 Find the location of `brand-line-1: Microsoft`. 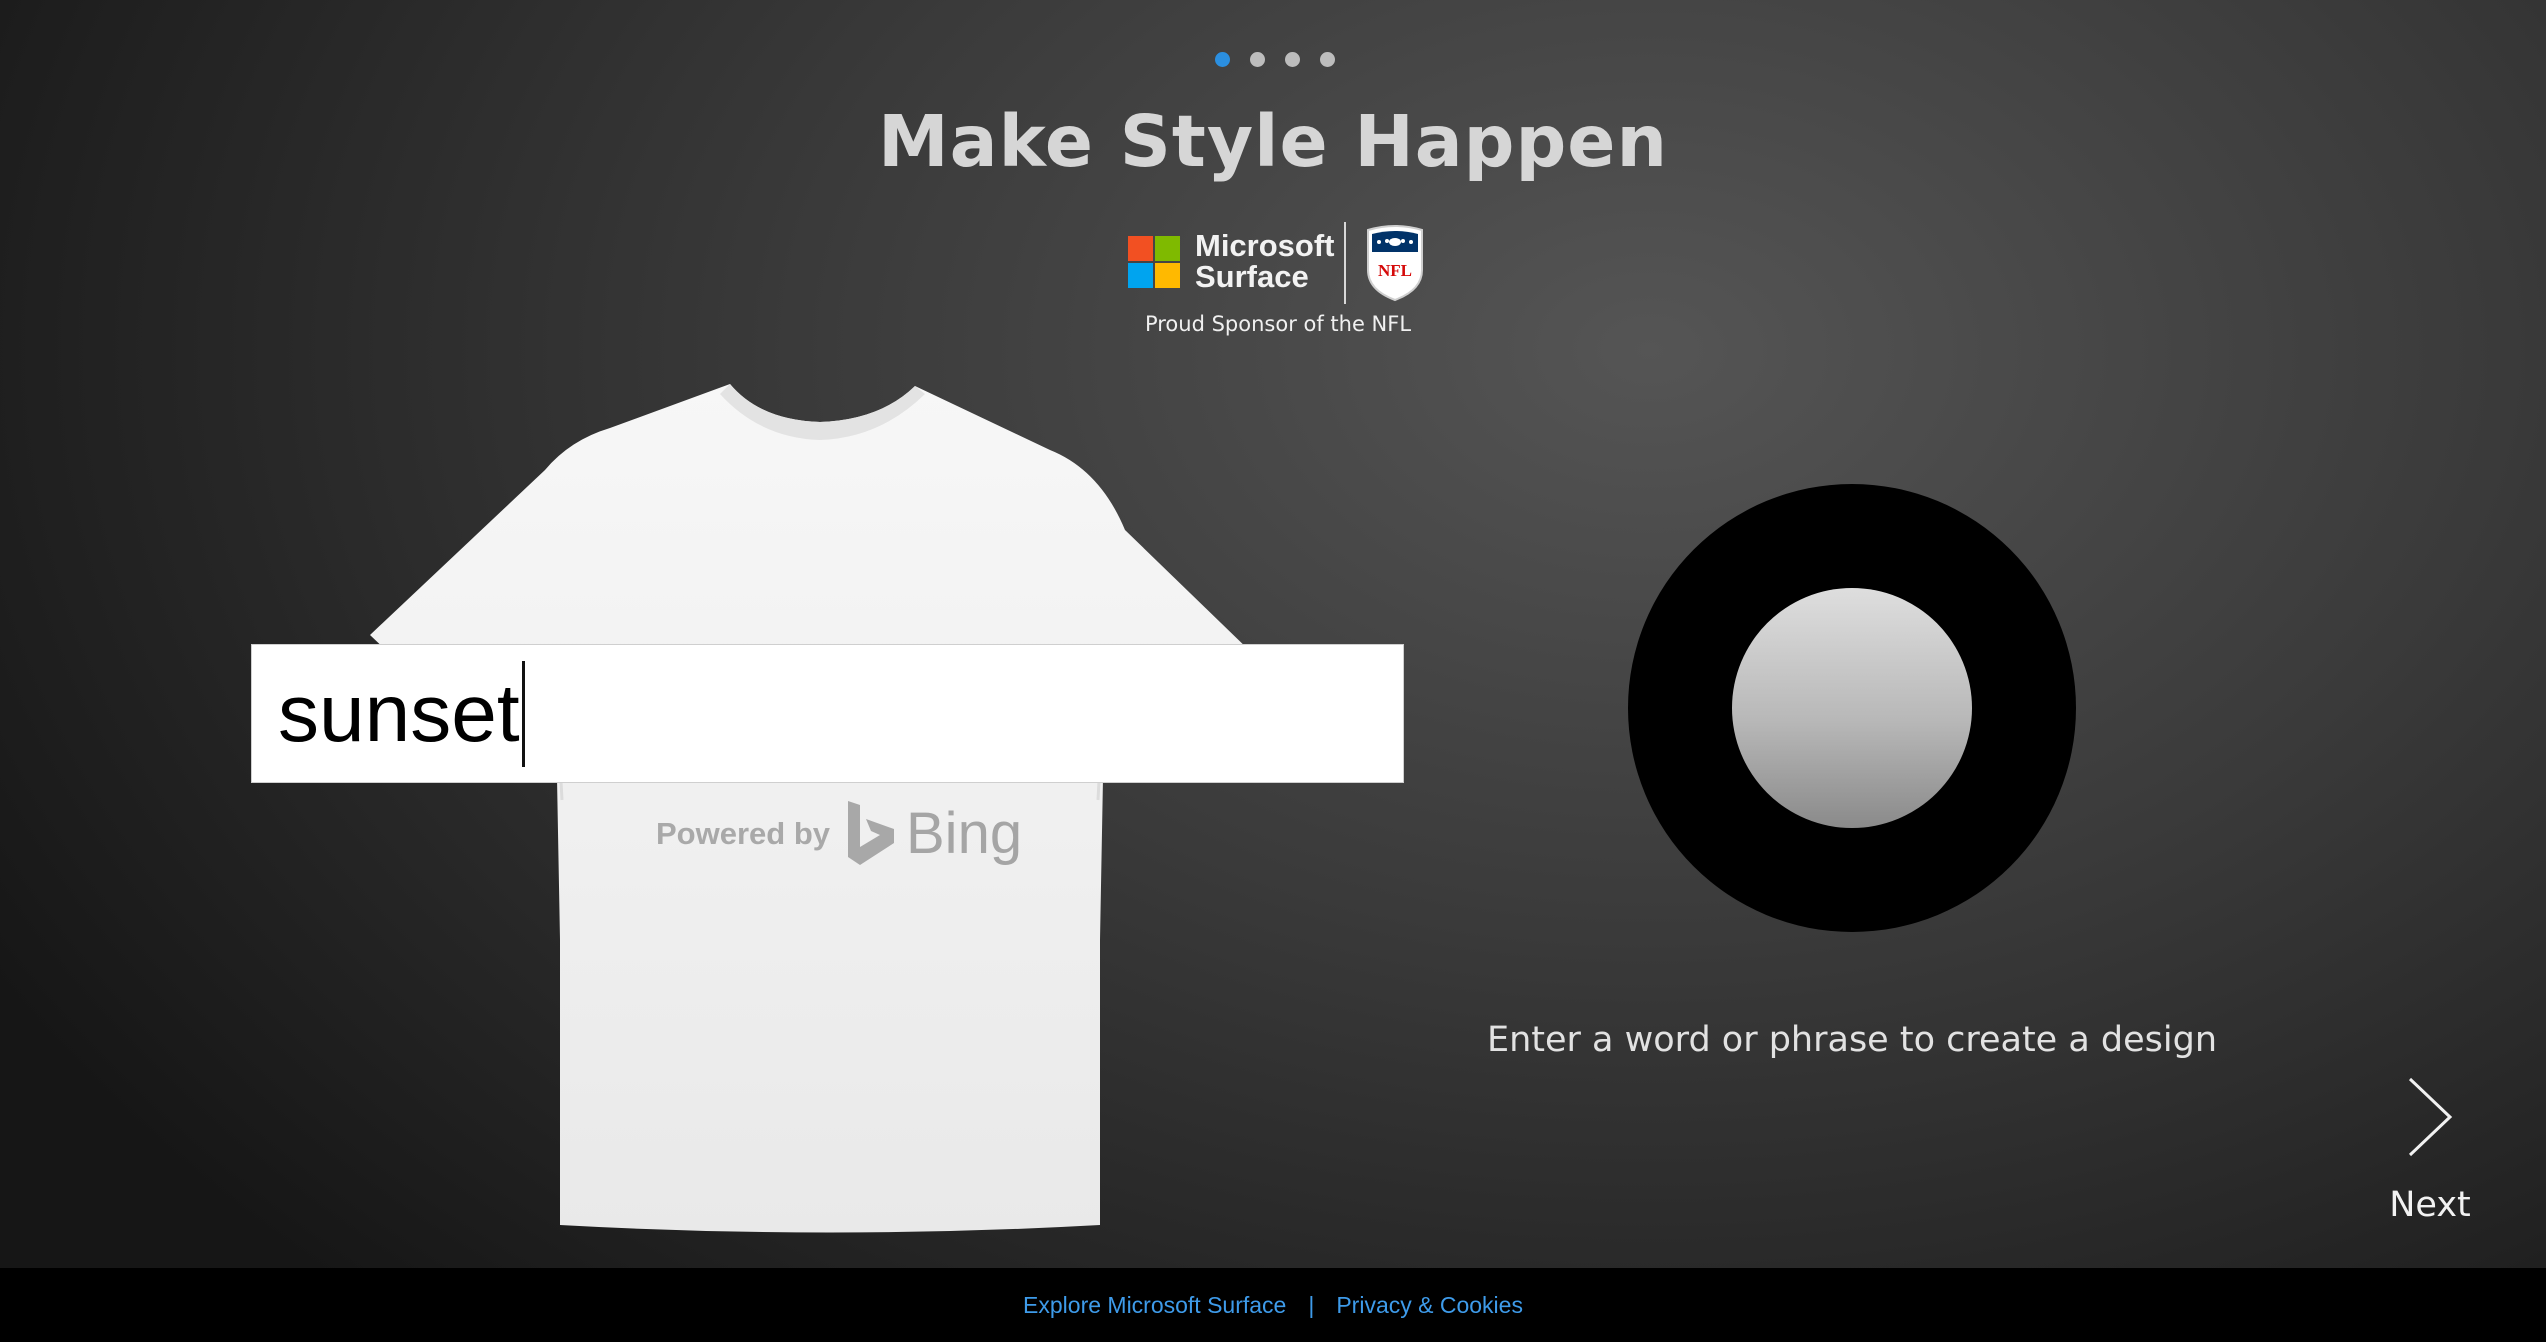

brand-line-1: Microsoft is located at coordinates (1265, 245).